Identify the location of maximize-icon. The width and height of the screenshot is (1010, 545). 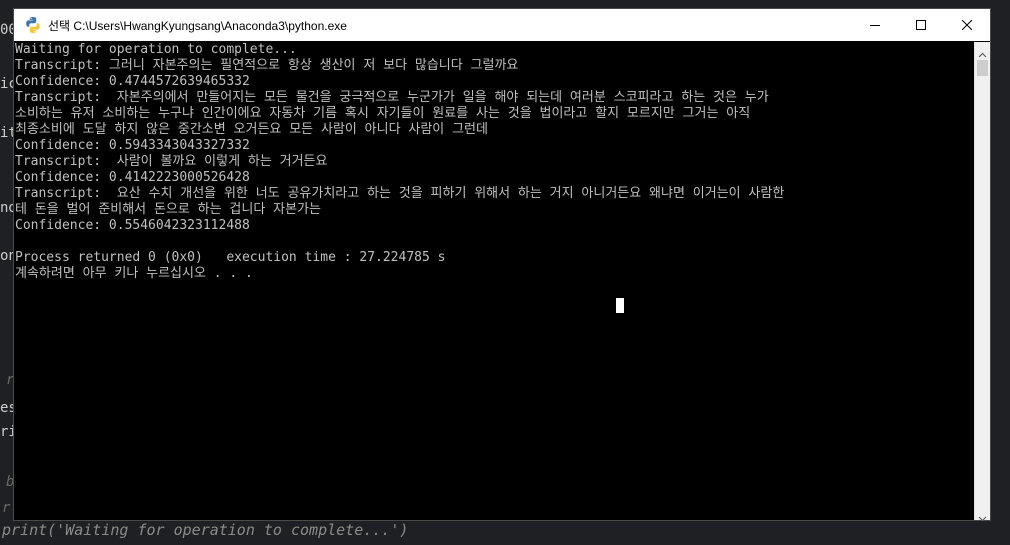
(921, 25).